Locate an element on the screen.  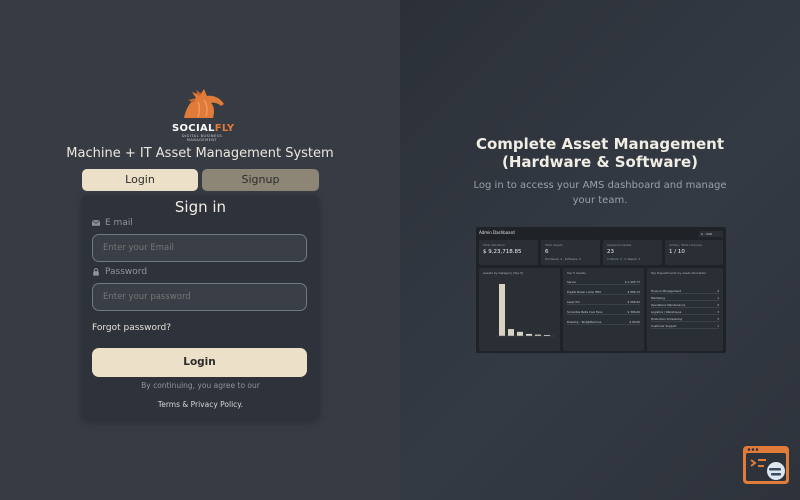
asset-value: $ 90.00 is located at coordinates (634, 322).